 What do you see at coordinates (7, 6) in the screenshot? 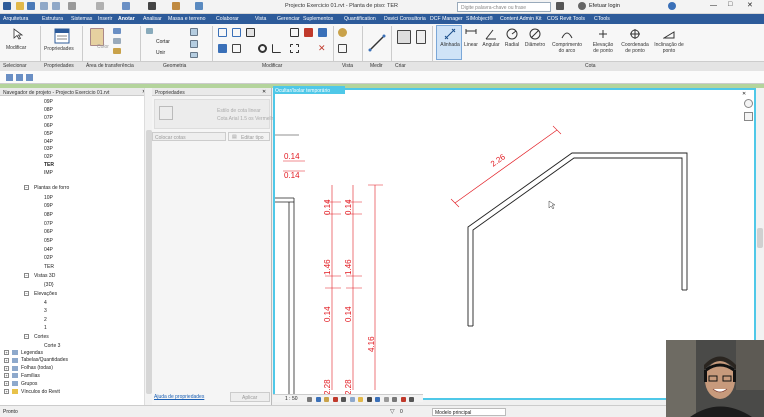
I see `revit-logo-icon` at bounding box center [7, 6].